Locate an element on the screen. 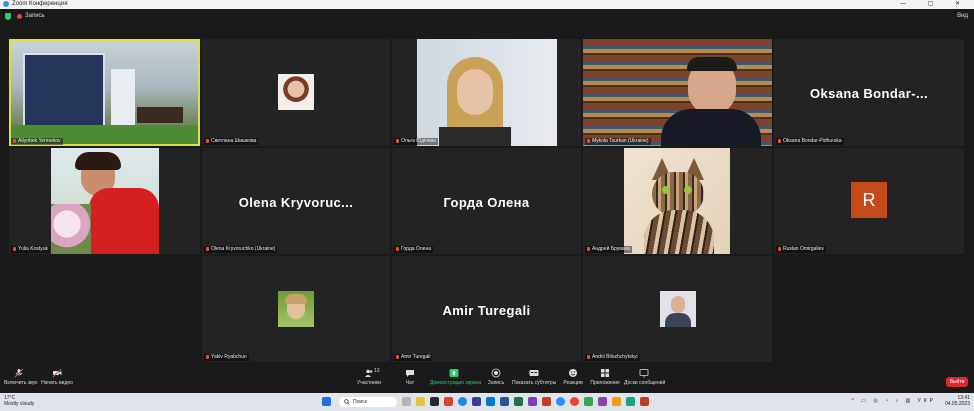 This screenshot has width=974, height=411. whiteboards-button: Доски сообщений is located at coordinates (644, 377).